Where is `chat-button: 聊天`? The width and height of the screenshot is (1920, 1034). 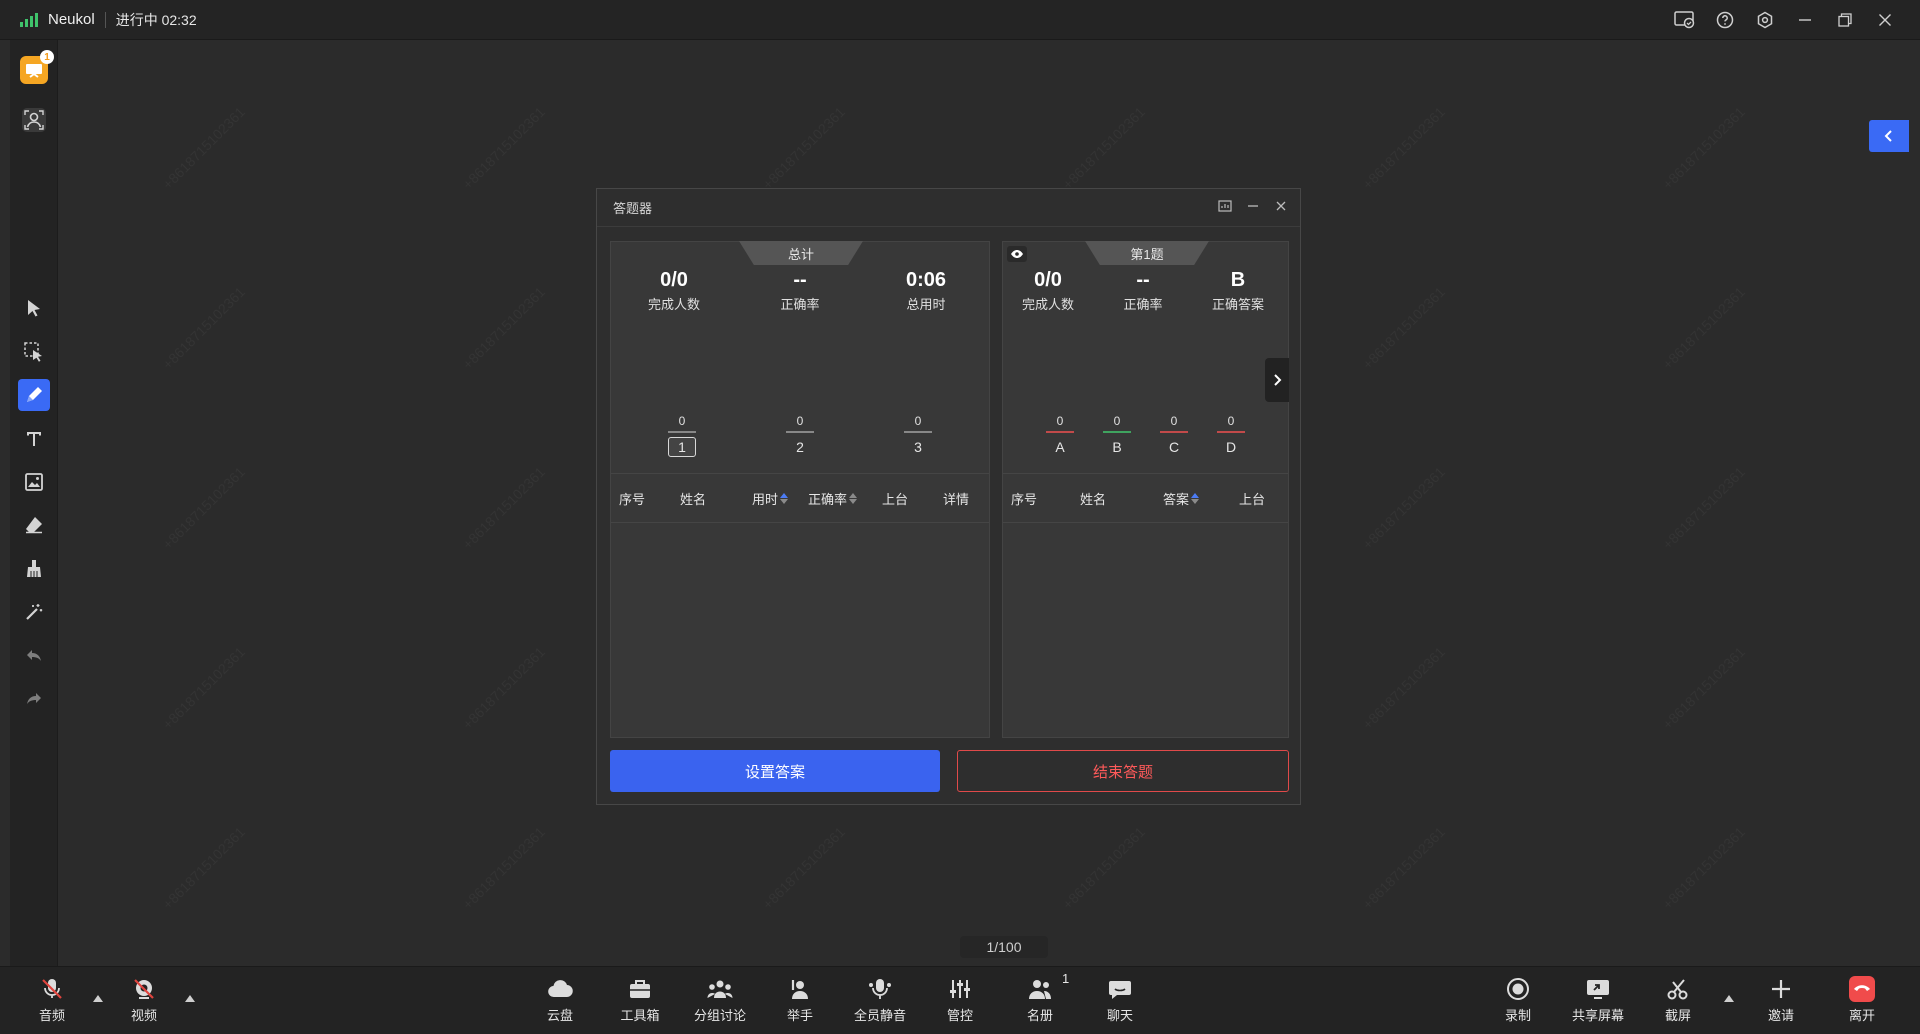
chat-button: 聊天 is located at coordinates (1120, 1002).